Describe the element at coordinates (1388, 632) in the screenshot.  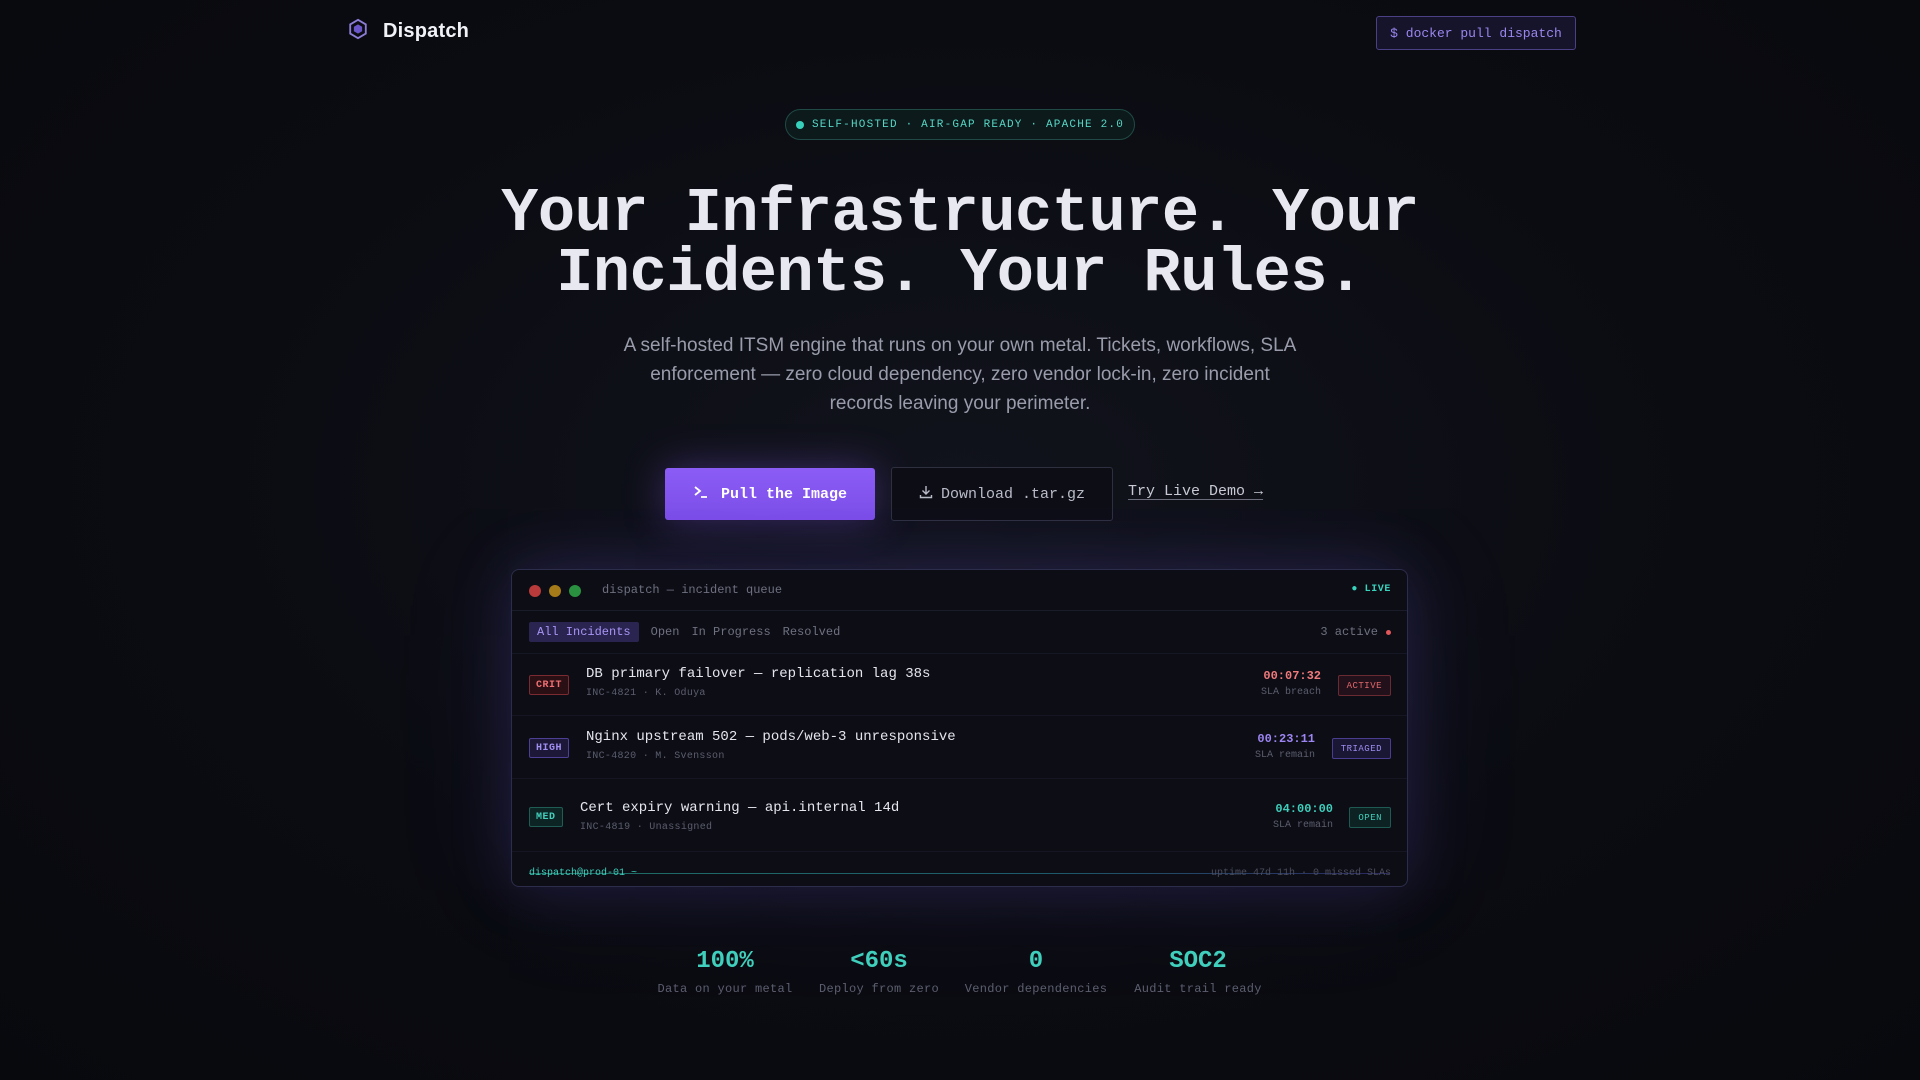
I see `alert-dot-icon` at that location.